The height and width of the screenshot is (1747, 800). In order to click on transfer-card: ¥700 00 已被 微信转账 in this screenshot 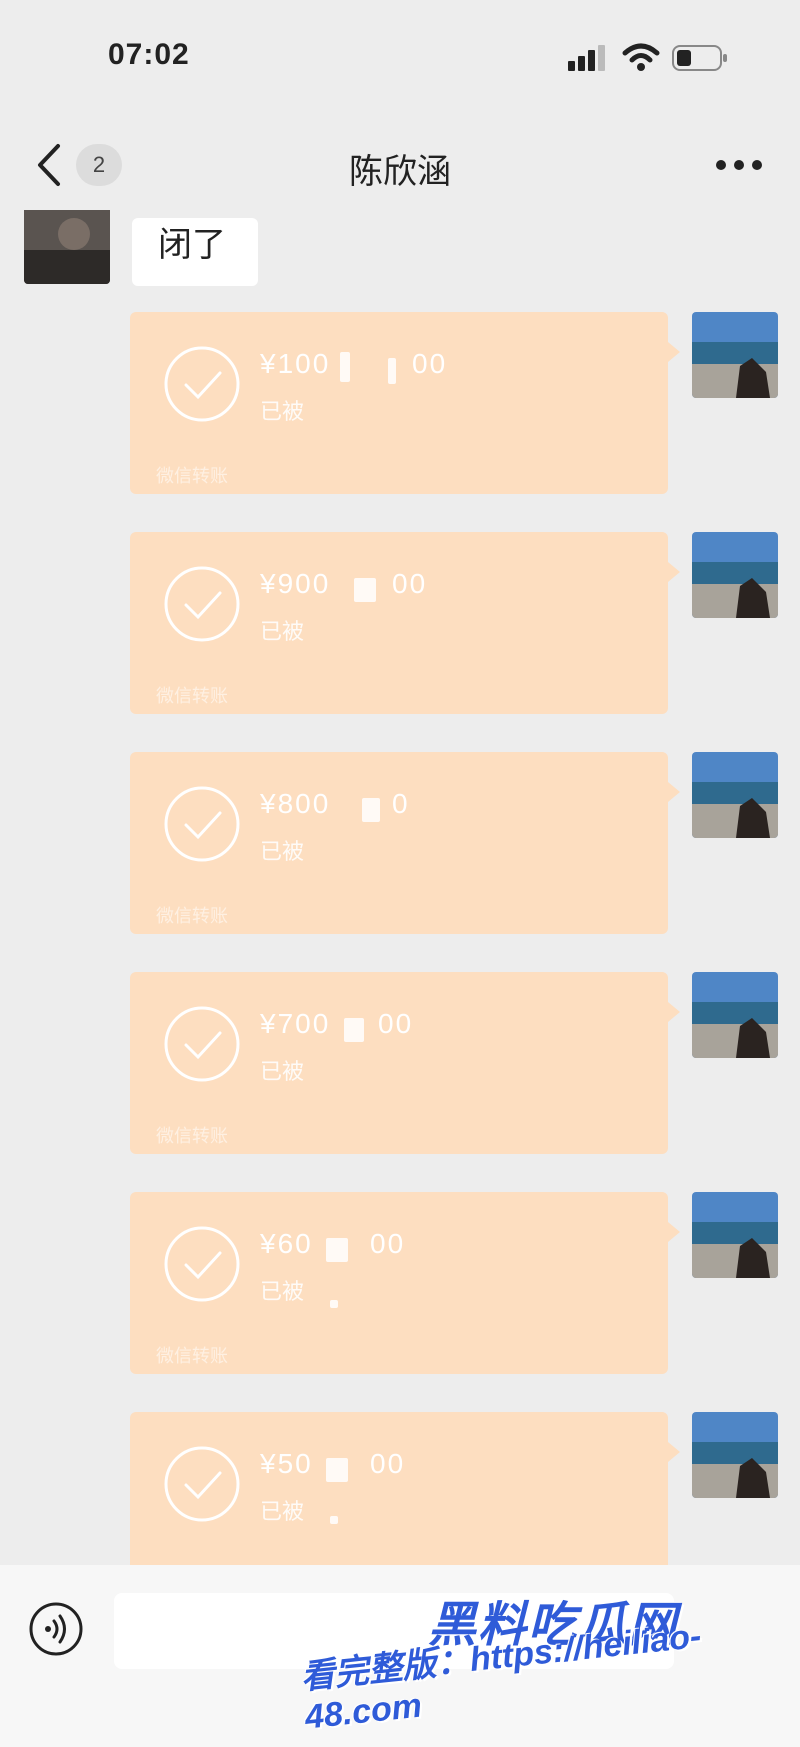, I will do `click(405, 1063)`.